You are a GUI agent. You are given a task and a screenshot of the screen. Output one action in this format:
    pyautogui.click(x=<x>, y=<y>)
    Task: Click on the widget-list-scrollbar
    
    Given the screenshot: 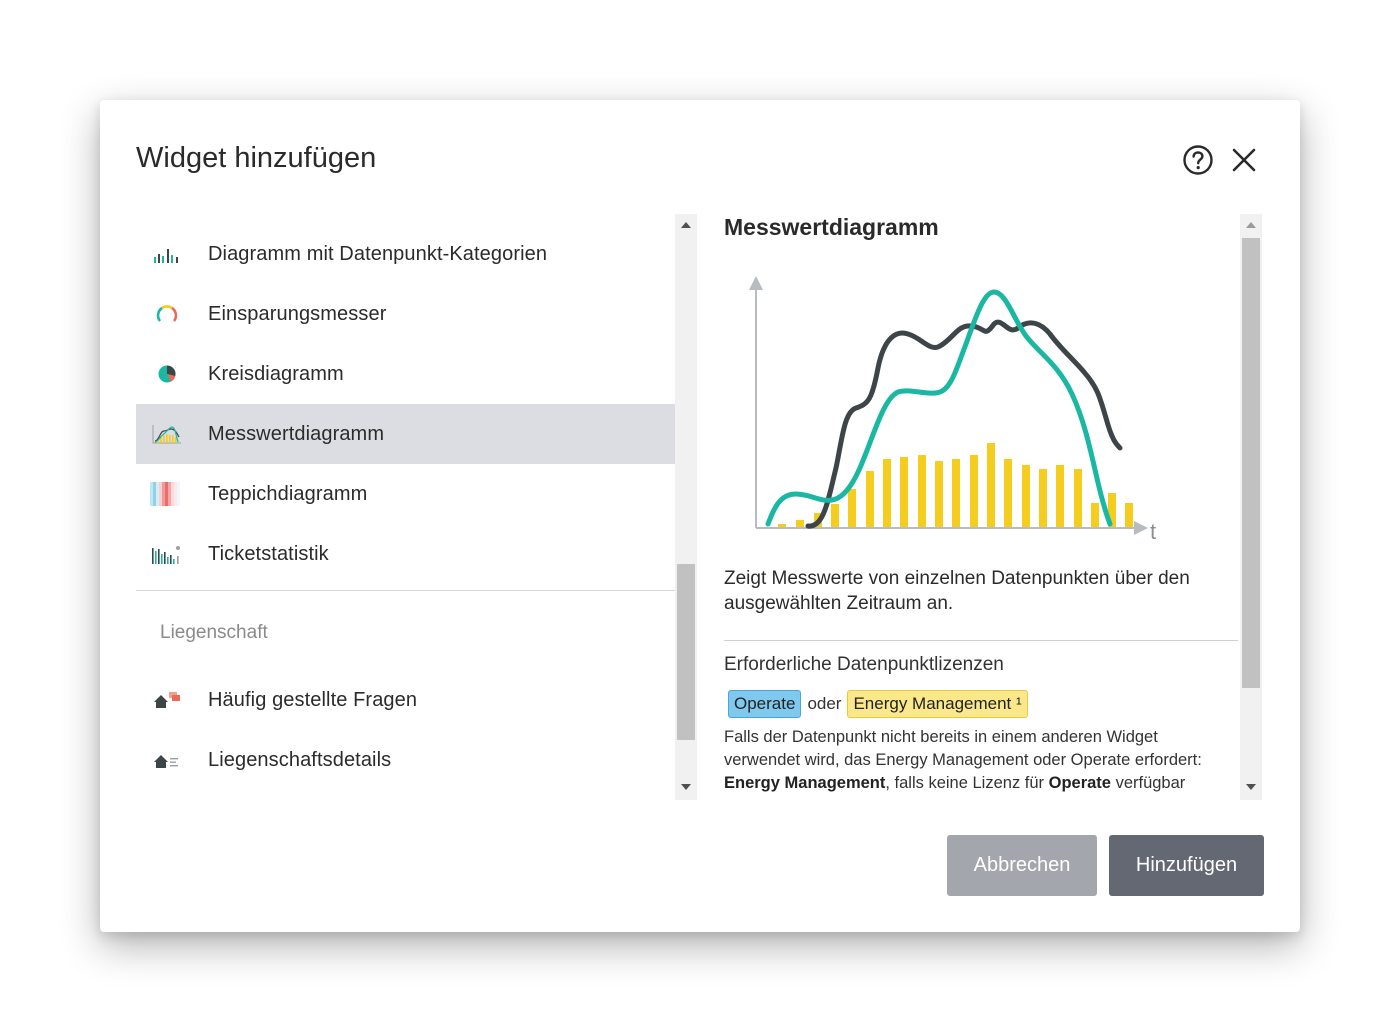 What is the action you would take?
    pyautogui.click(x=686, y=507)
    